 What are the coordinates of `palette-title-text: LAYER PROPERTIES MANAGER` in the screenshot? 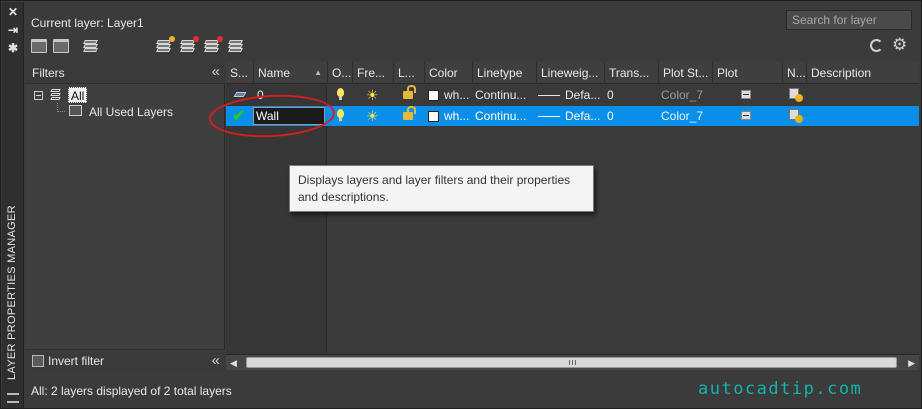 It's located at (12, 292).